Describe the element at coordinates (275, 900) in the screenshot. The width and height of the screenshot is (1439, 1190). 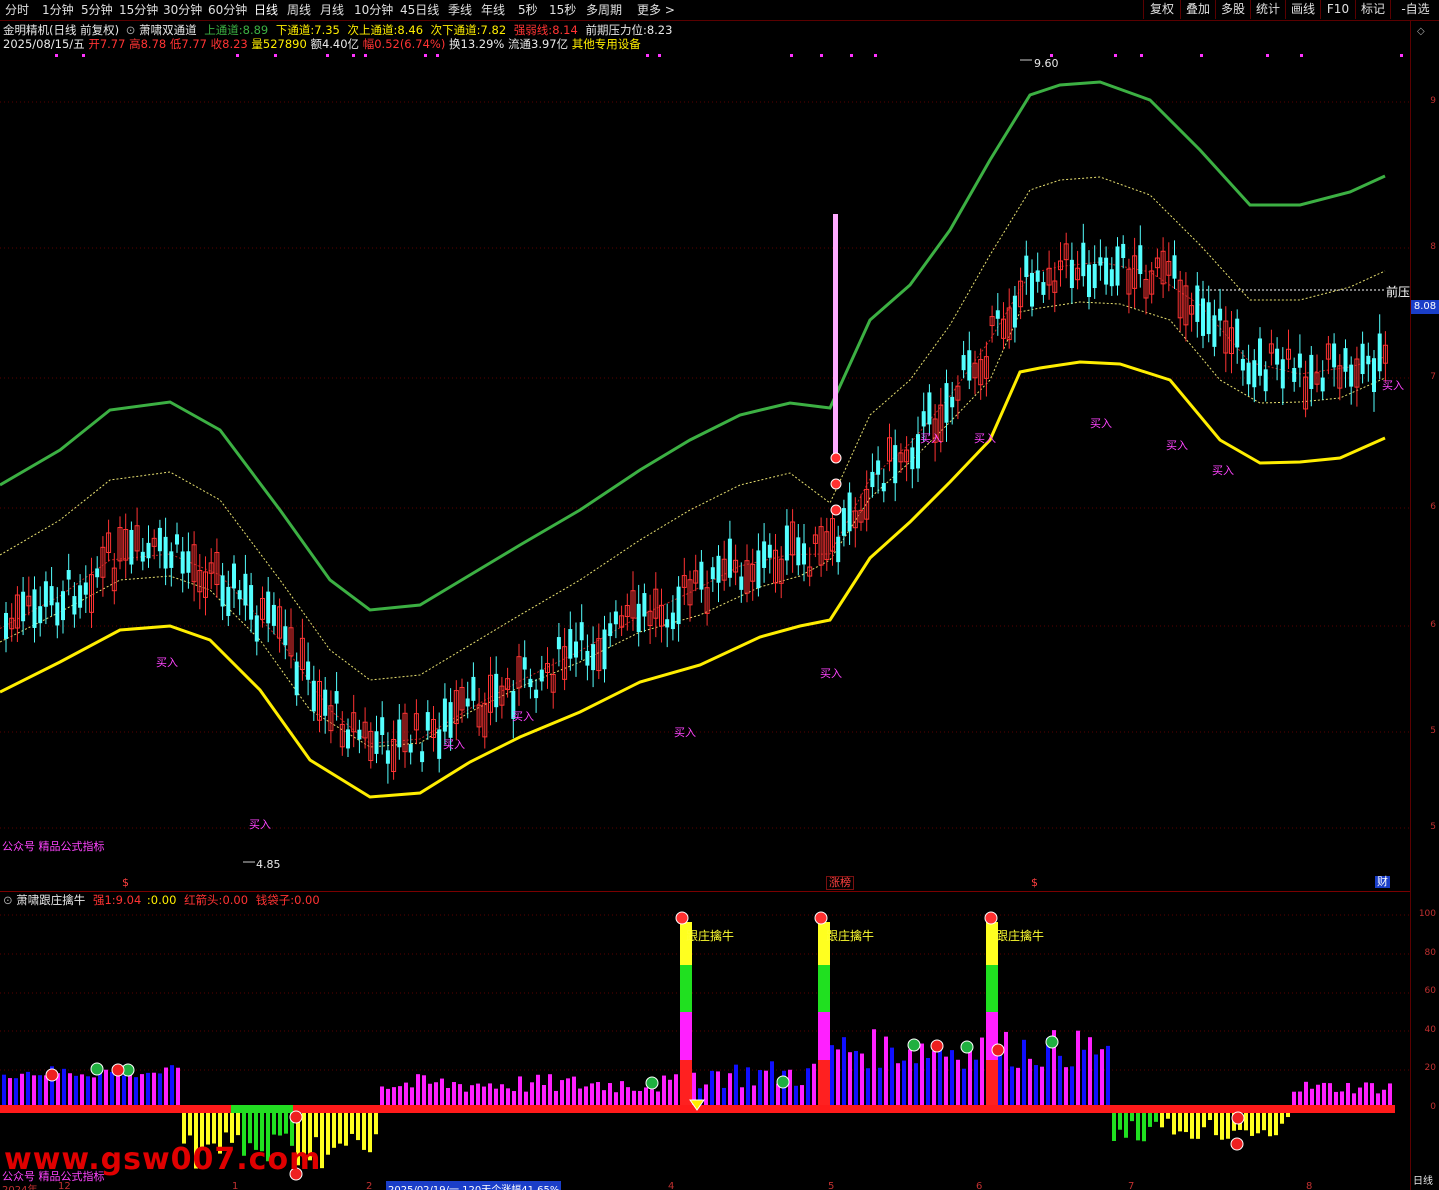
I see `money-bag-label: 钱袋子:` at that location.